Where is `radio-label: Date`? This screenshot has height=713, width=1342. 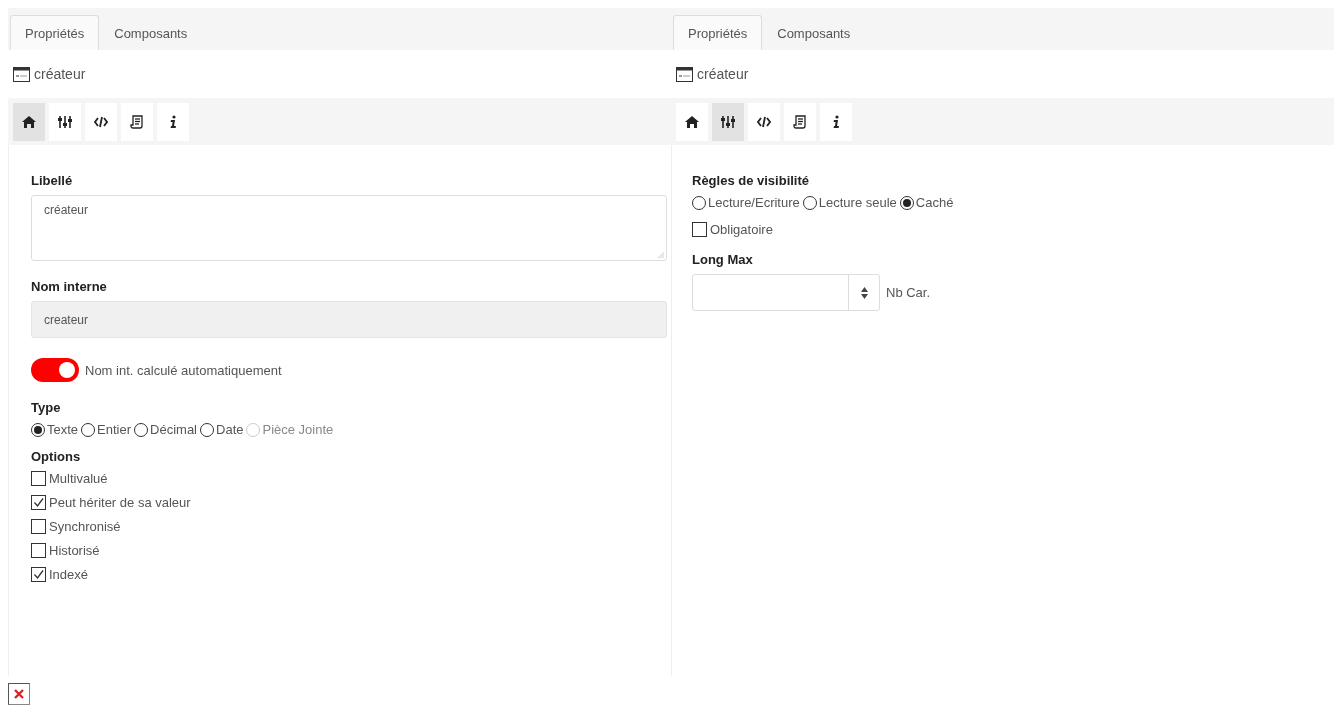
radio-label: Date is located at coordinates (230, 429).